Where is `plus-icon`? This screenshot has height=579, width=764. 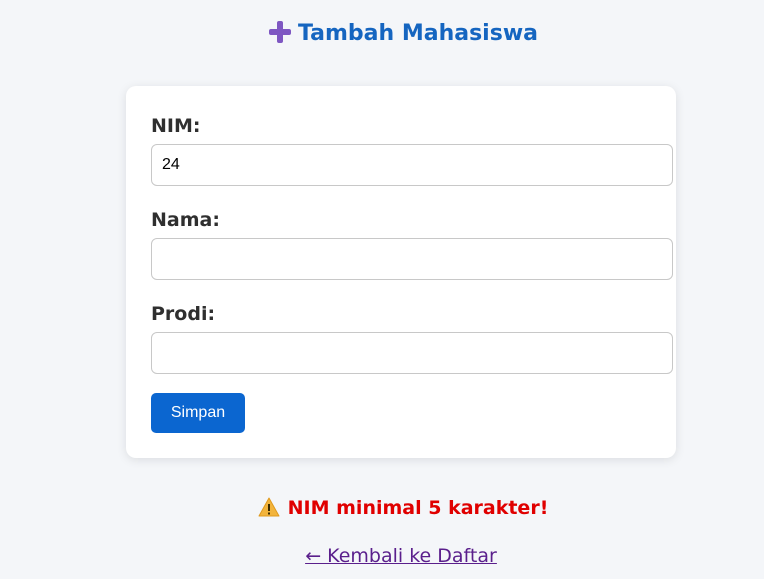 plus-icon is located at coordinates (280, 35).